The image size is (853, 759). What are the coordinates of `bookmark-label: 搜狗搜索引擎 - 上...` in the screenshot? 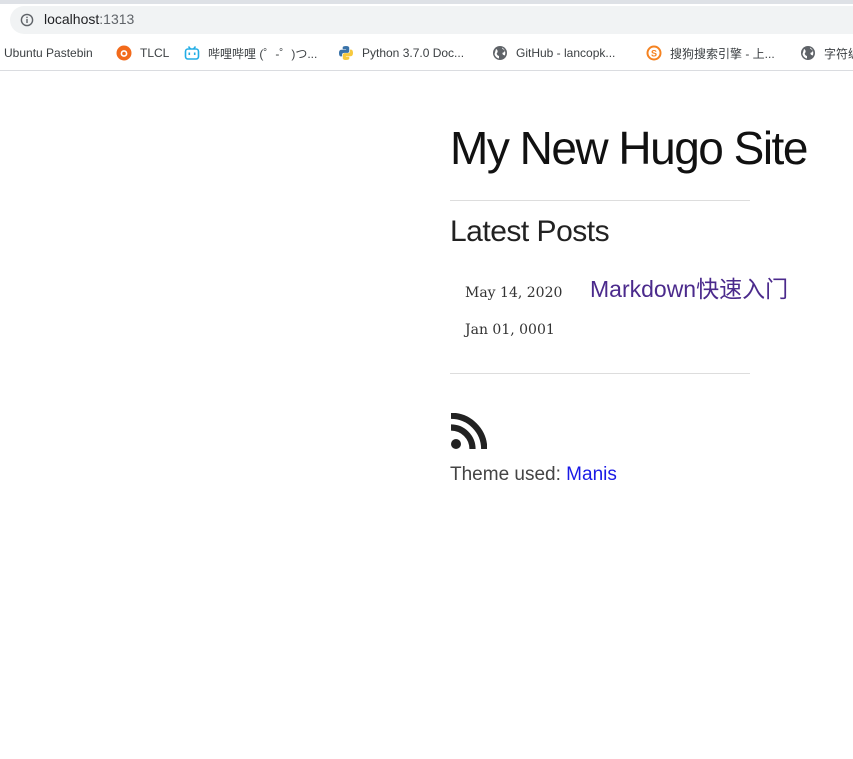 It's located at (722, 53).